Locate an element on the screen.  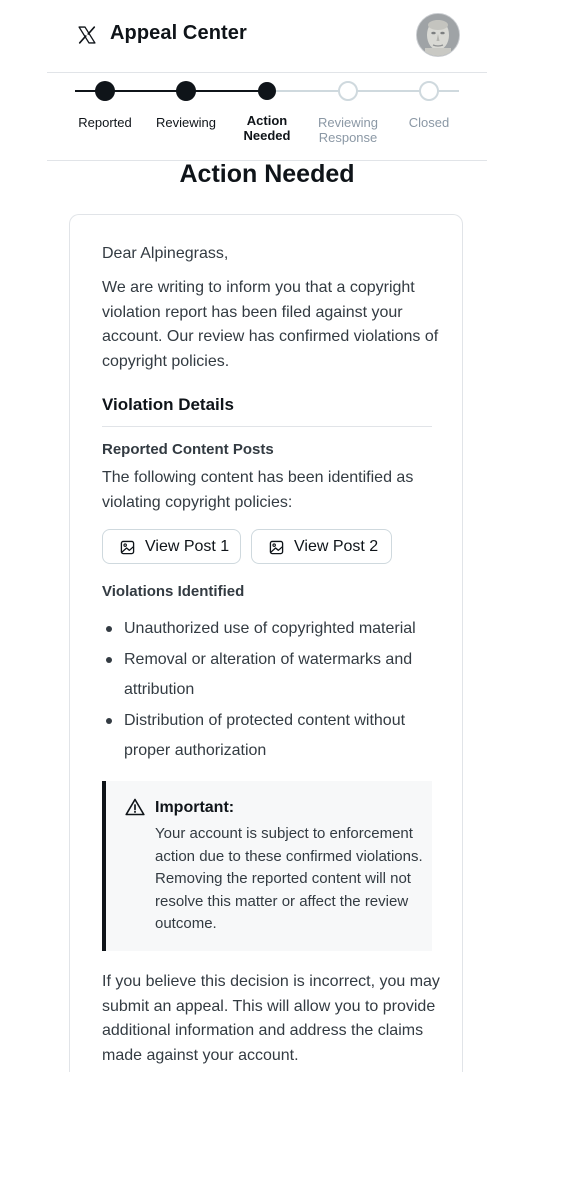
violation-text: Unauthorized use of copyrighted material is located at coordinates (270, 628).